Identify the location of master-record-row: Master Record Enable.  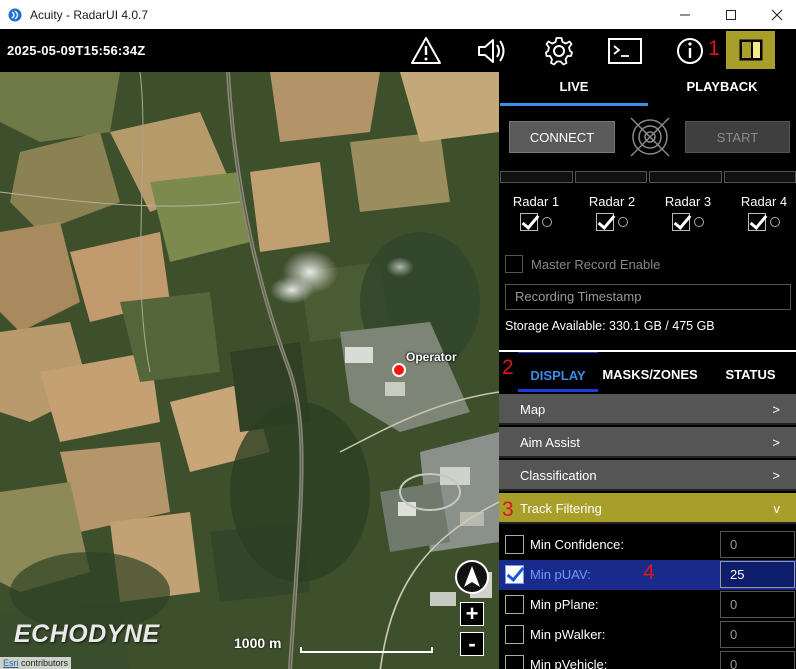
(582, 264).